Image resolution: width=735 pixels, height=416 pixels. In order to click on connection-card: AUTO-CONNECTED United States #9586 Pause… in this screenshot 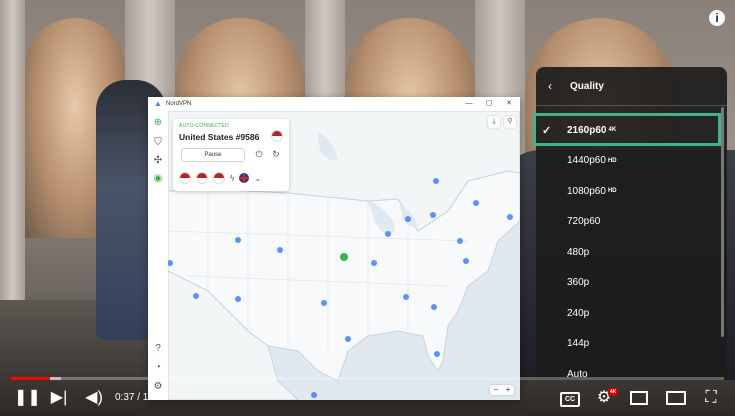, I will do `click(231, 155)`.